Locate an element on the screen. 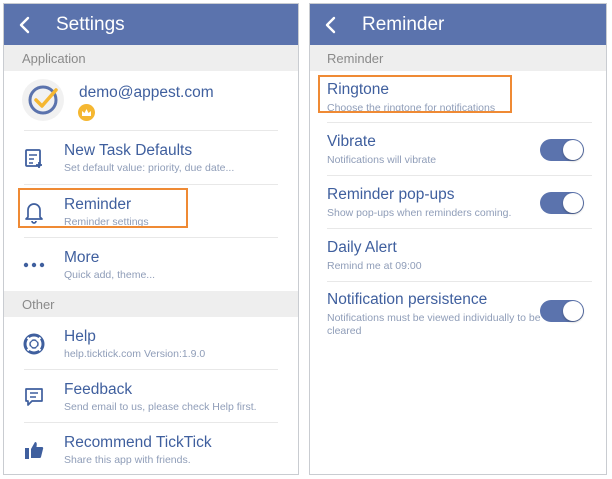  item-label: Recommend TickTick is located at coordinates (138, 442).